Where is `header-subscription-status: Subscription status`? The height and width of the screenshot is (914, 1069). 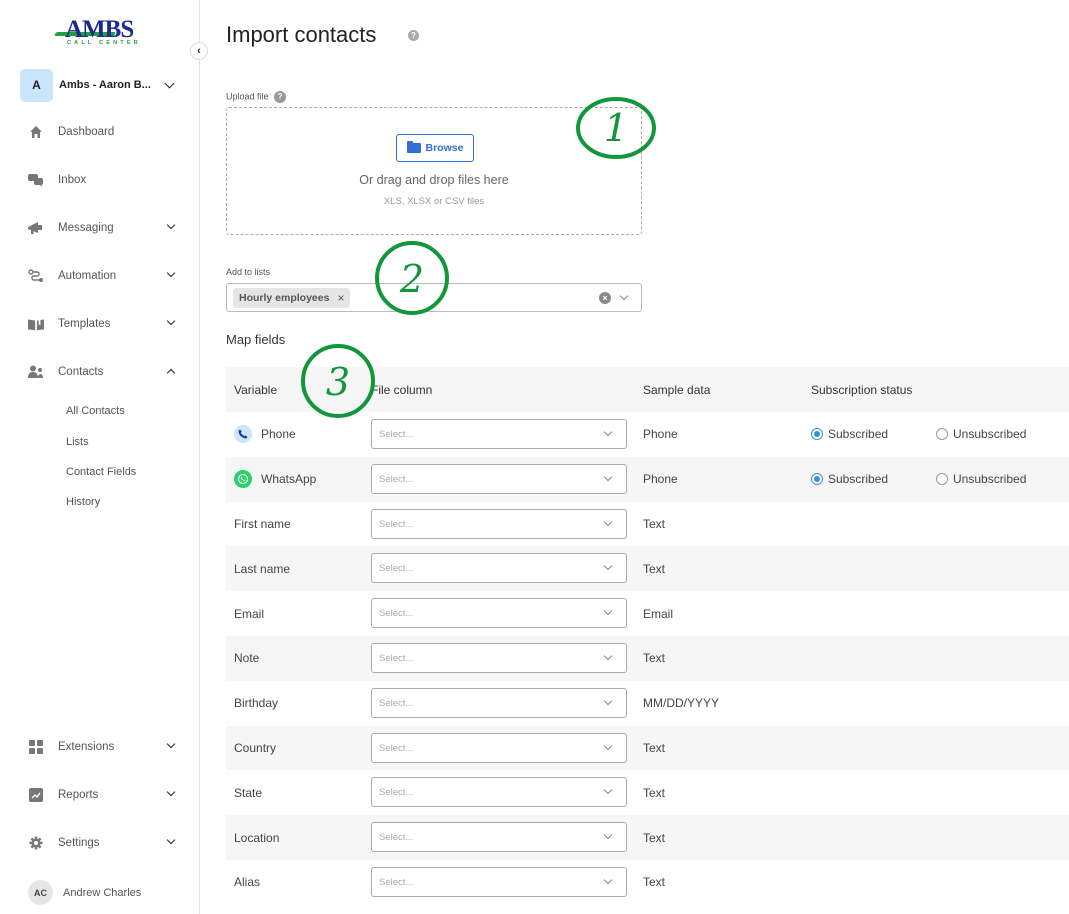
header-subscription-status: Subscription status is located at coordinates (862, 389).